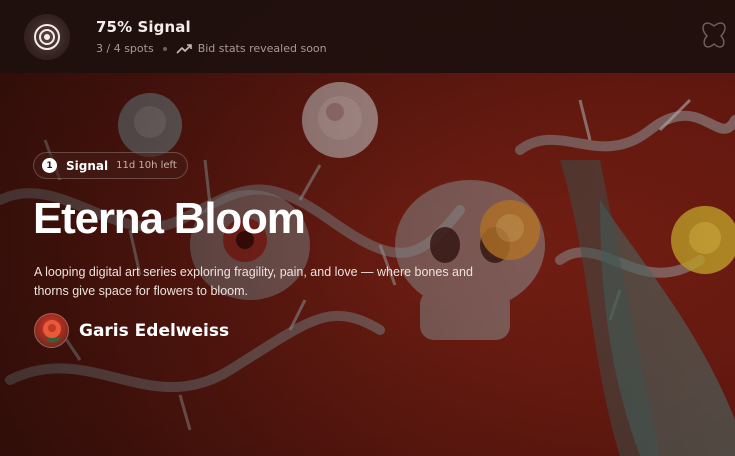 The width and height of the screenshot is (735, 456). I want to click on chip-label: Signal, so click(87, 165).